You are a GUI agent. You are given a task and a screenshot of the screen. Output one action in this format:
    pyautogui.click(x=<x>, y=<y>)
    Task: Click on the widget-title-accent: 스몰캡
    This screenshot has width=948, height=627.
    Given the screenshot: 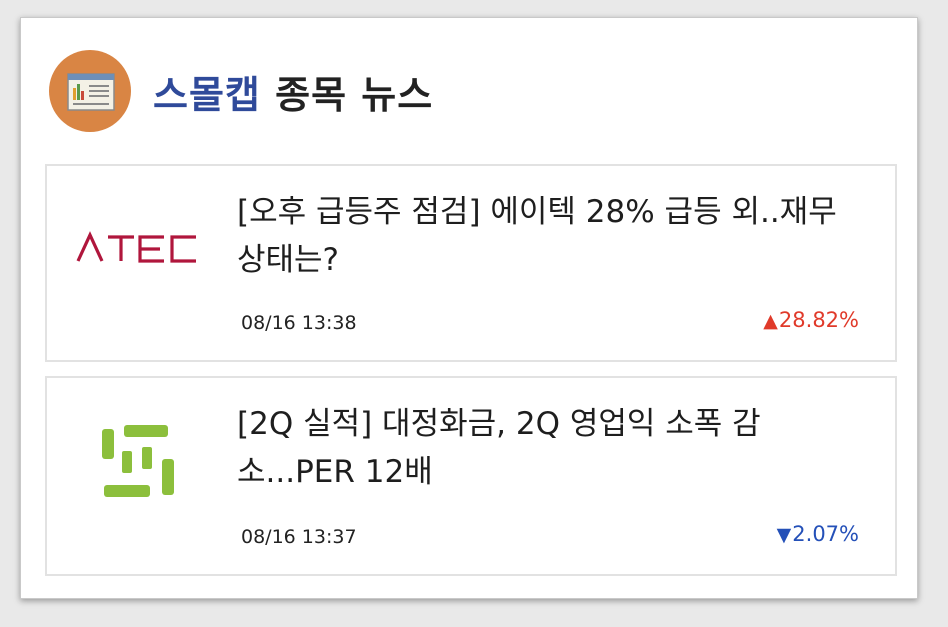 What is the action you would take?
    pyautogui.click(x=207, y=94)
    